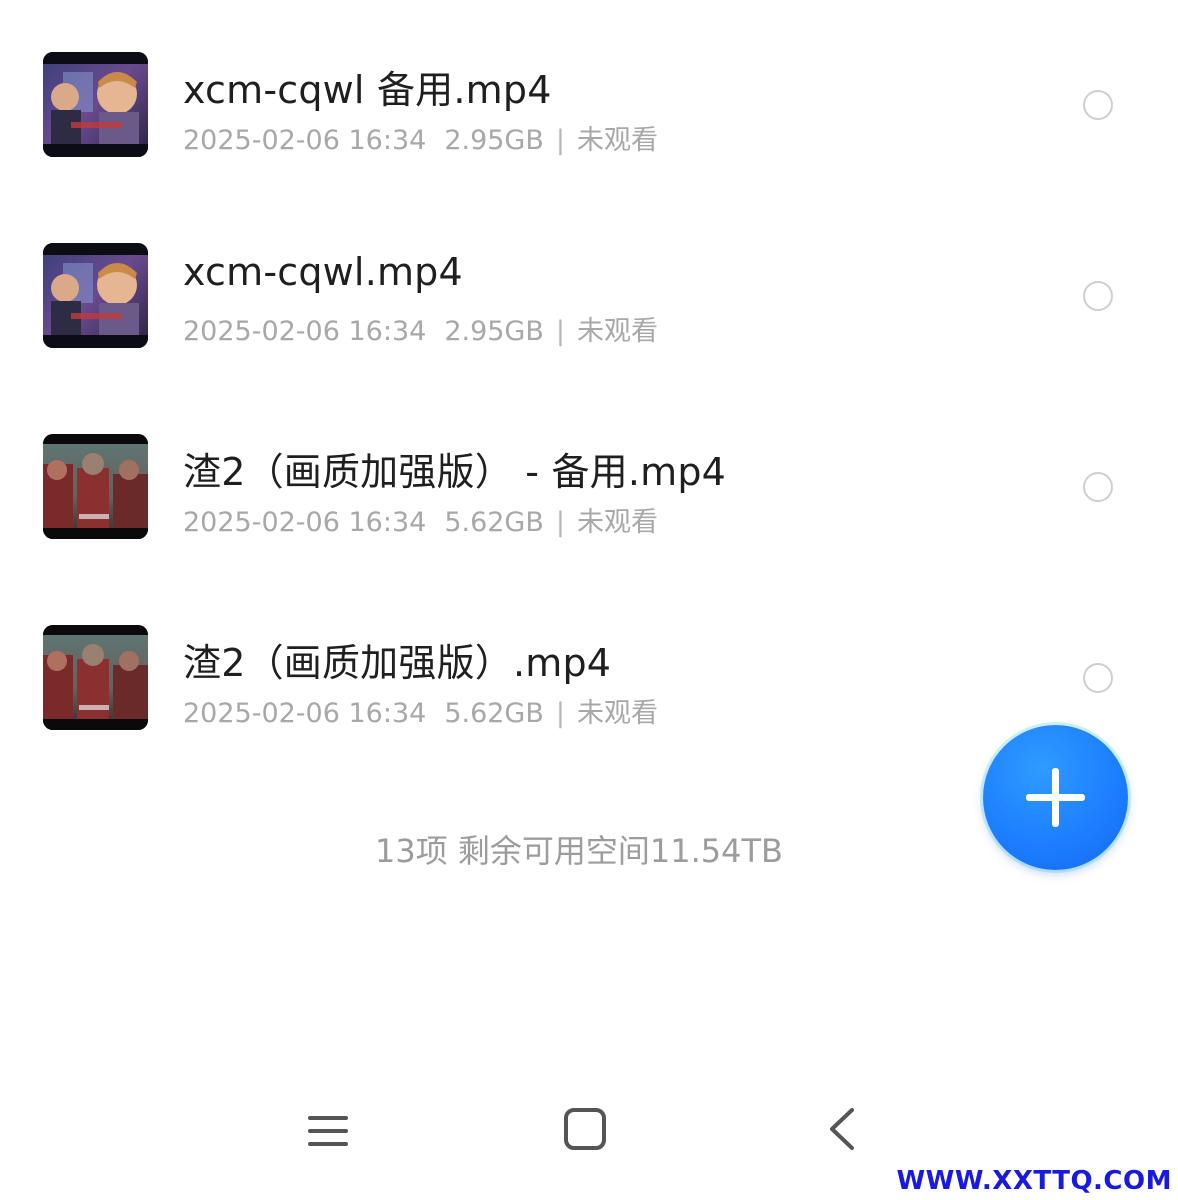  I want to click on back-chevron-icon, so click(842, 1129).